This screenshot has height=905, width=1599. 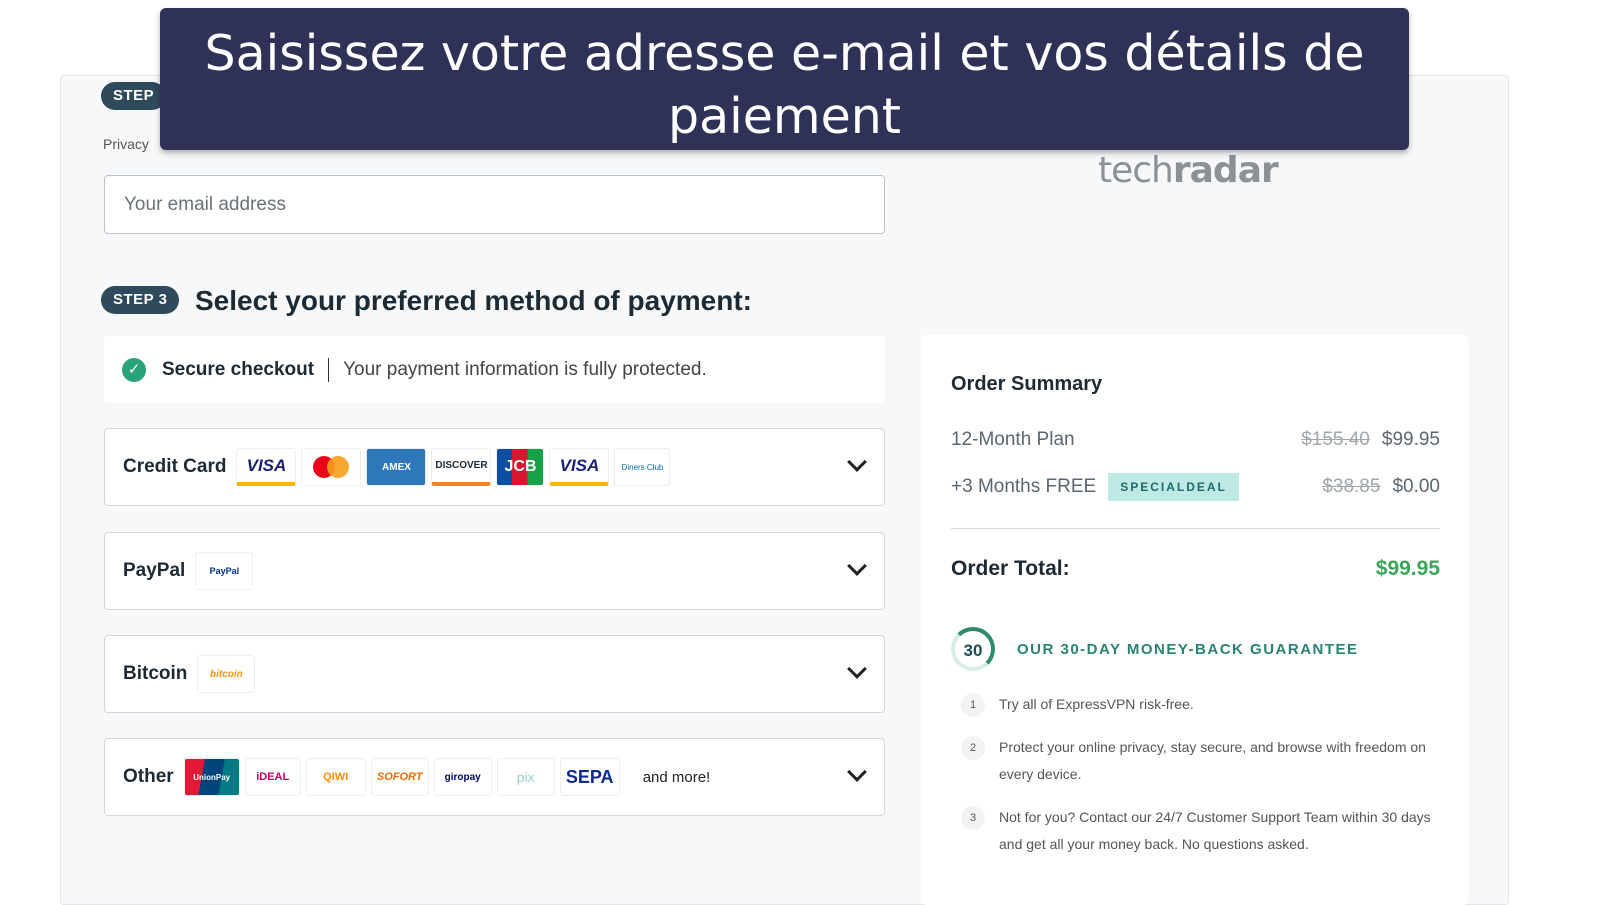 What do you see at coordinates (642, 467) in the screenshot?
I see `diners-club-logo: Diners Club` at bounding box center [642, 467].